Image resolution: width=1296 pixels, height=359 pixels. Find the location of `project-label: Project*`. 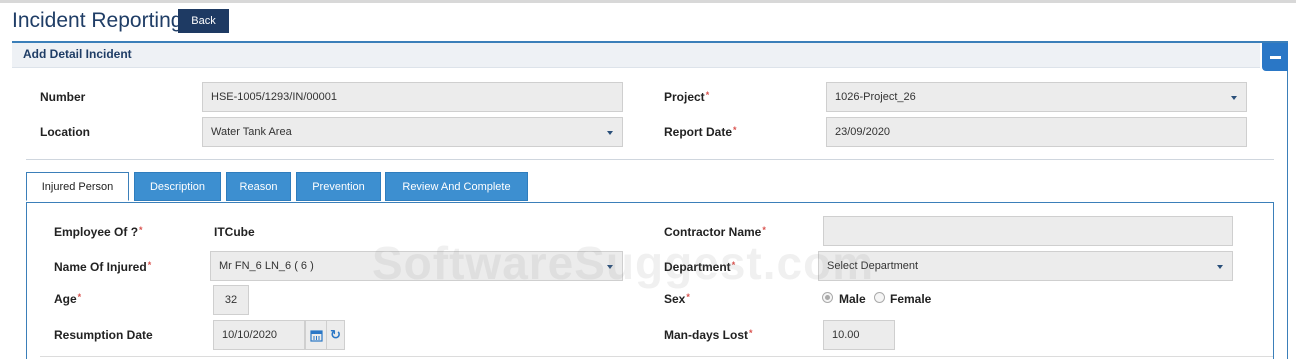

project-label: Project* is located at coordinates (687, 97).